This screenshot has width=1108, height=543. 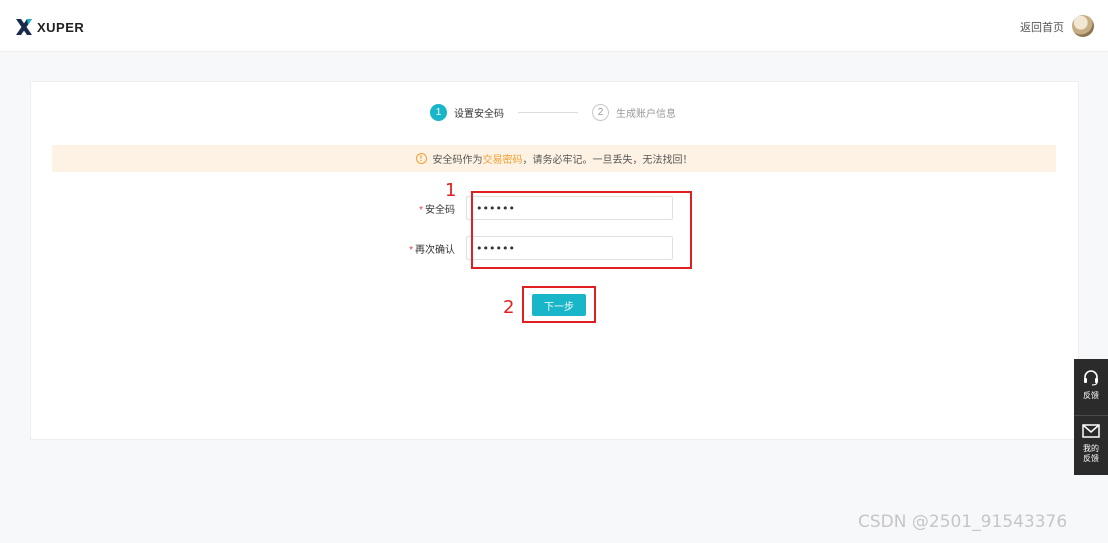 I want to click on logo-text: XUPER, so click(x=61, y=27).